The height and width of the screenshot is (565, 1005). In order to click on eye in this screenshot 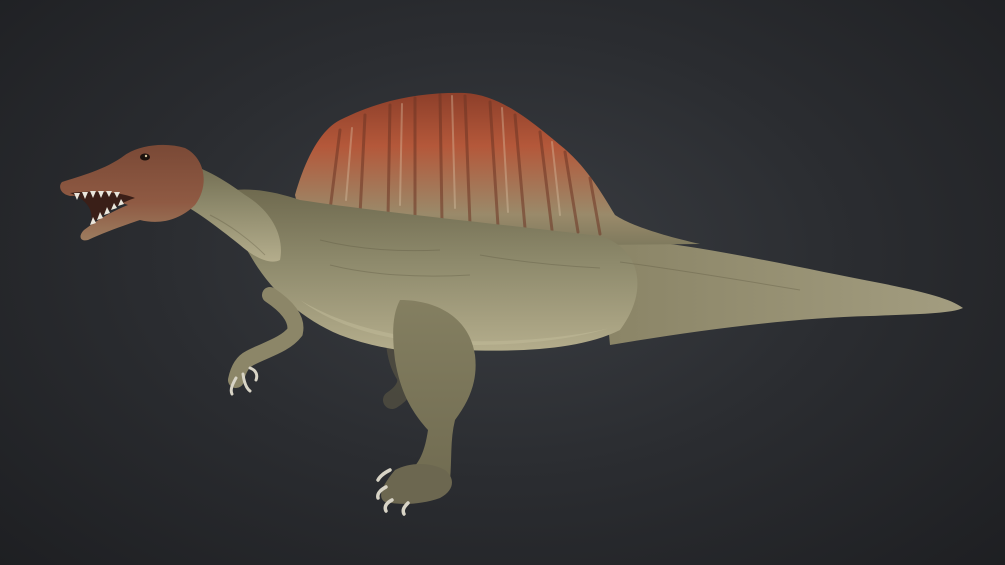, I will do `click(145, 157)`.